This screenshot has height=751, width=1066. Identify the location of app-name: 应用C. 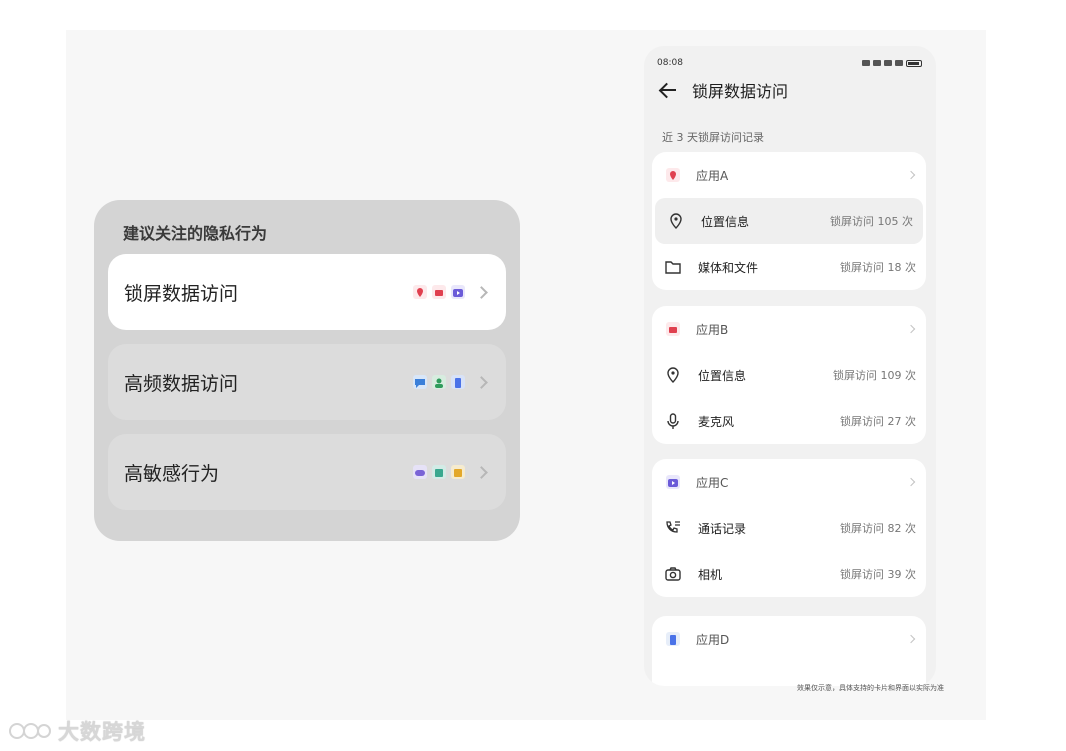
(712, 482).